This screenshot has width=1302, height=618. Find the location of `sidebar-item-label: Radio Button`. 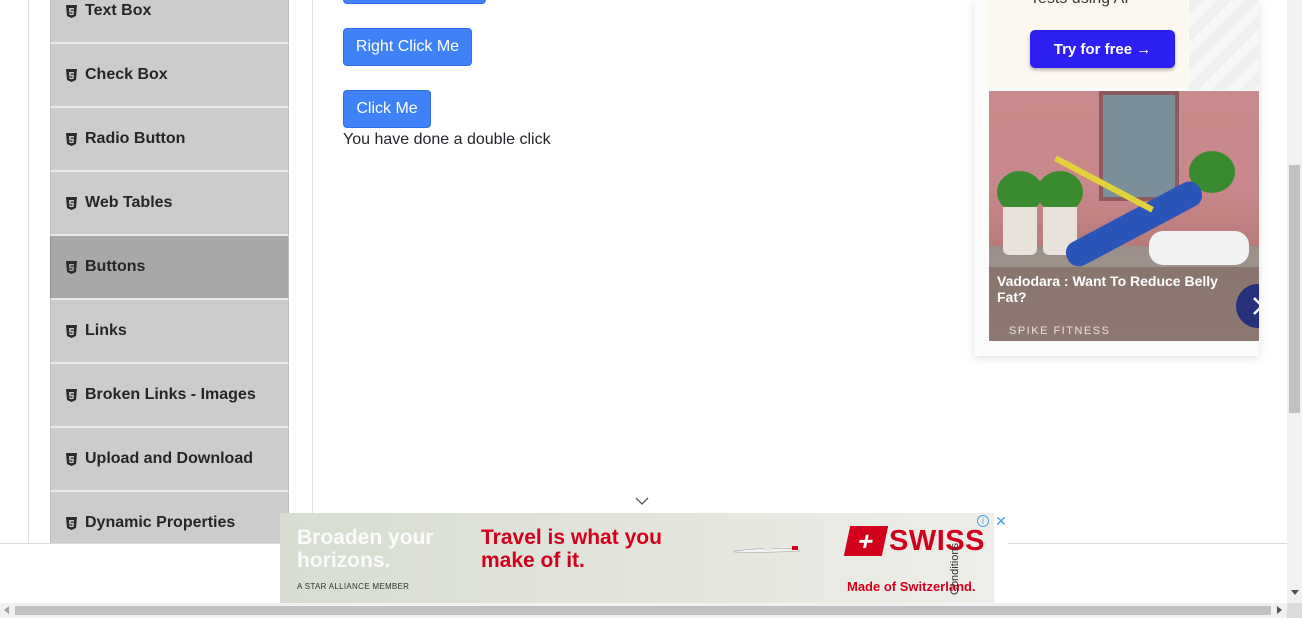

sidebar-item-label: Radio Button is located at coordinates (135, 138).